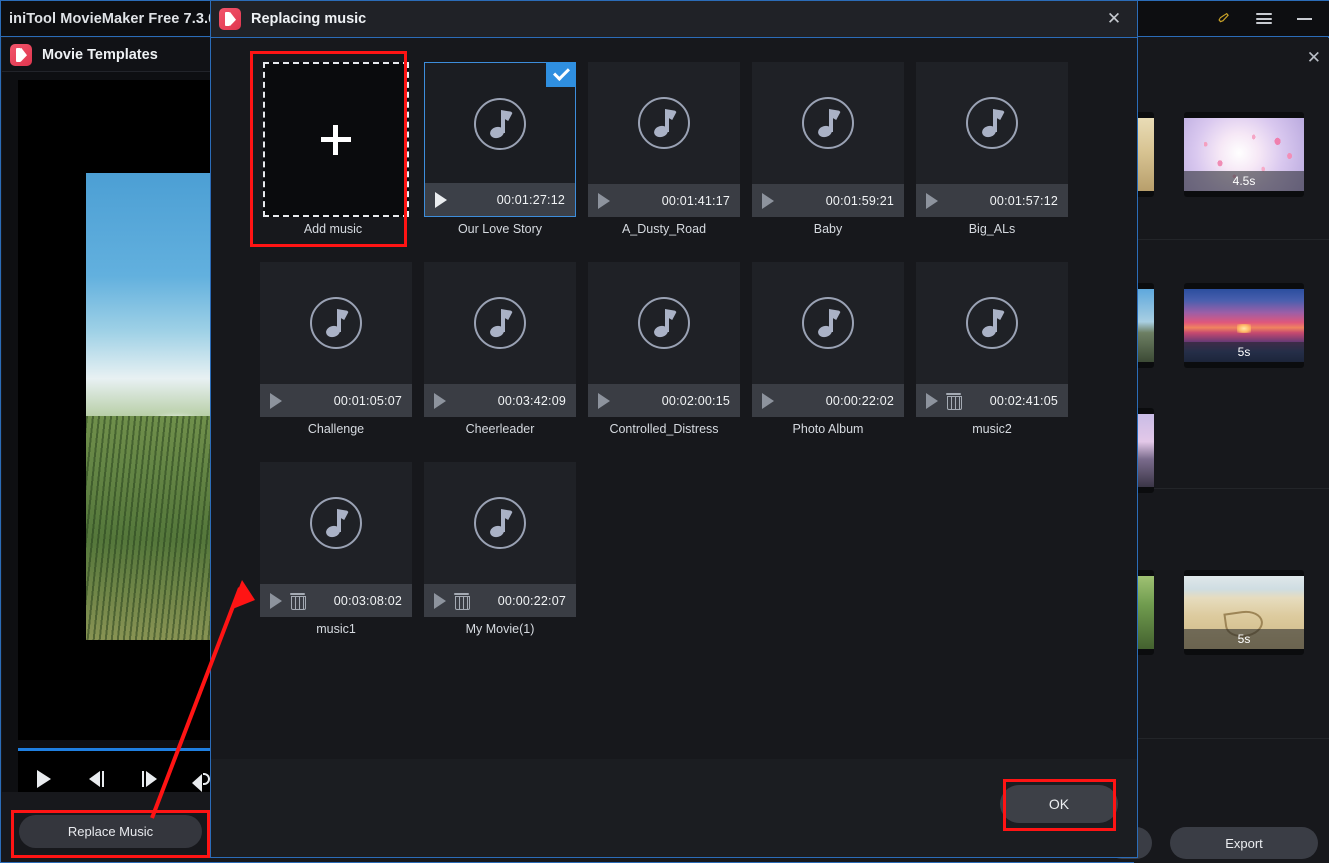  I want to click on music-name: A_Dusty_Road, so click(664, 229).